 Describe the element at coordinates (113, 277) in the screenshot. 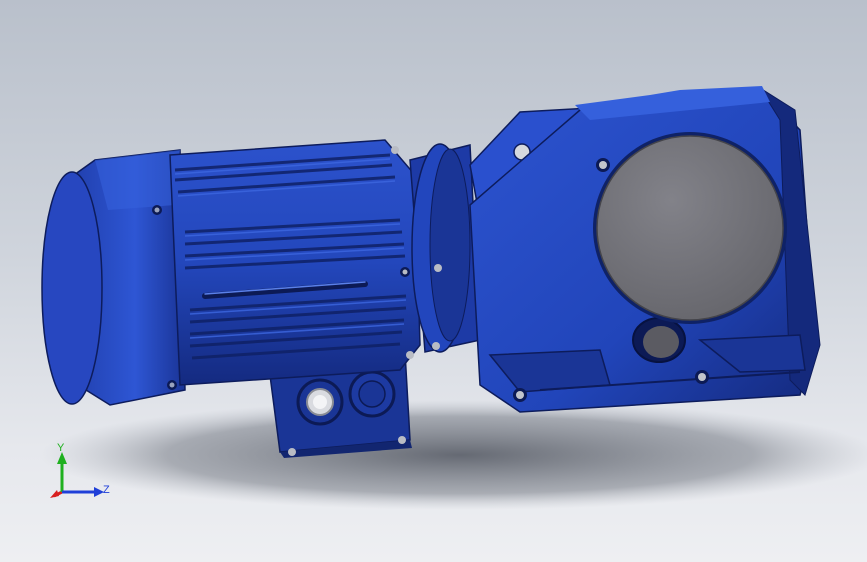

I see `motor-fan-cover` at that location.